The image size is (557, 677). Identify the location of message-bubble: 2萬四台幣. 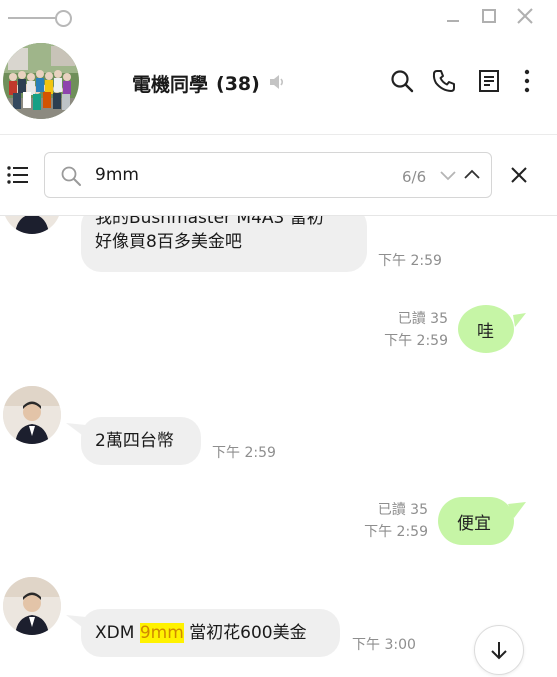
(141, 441).